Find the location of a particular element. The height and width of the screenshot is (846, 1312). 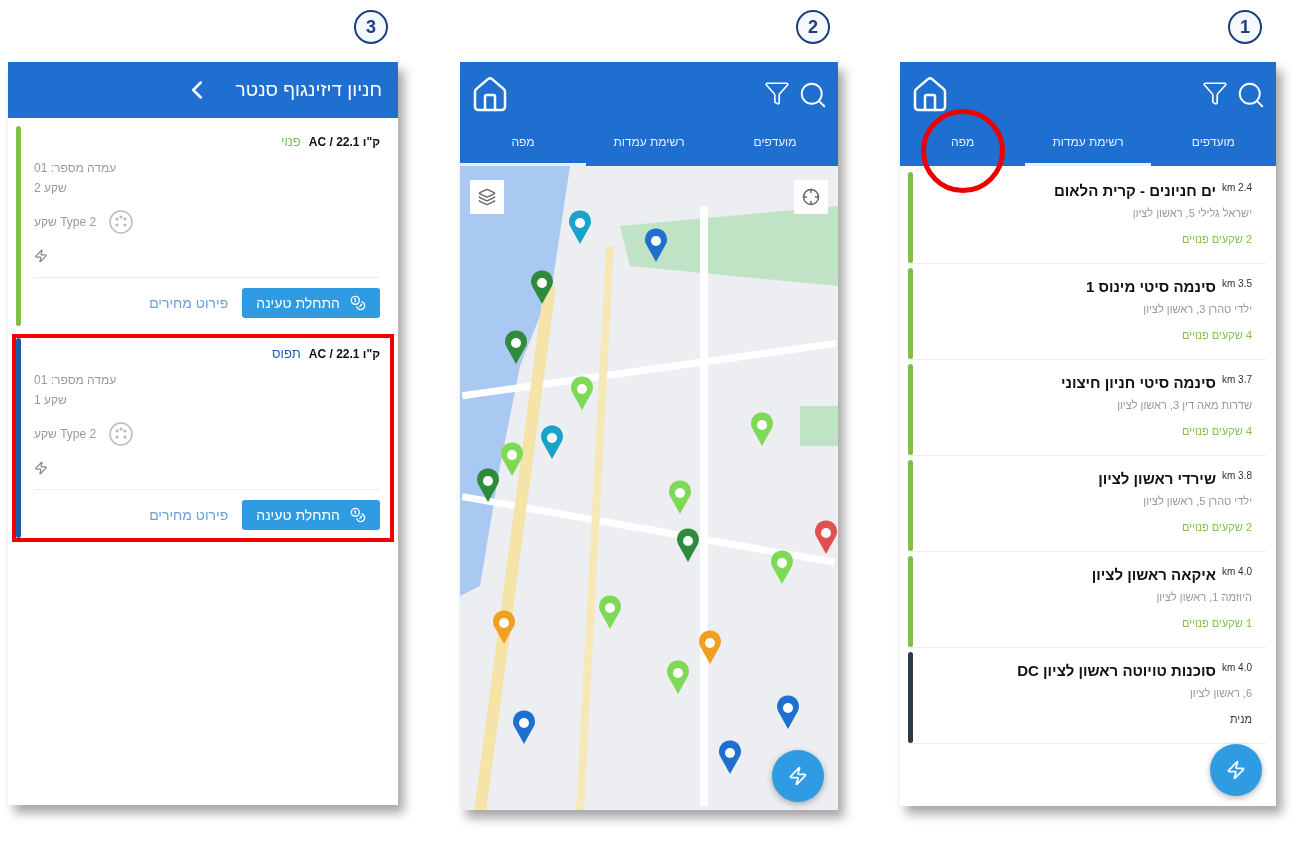

station-address: היוזמה 1, ראשון לציון is located at coordinates (1203, 597).